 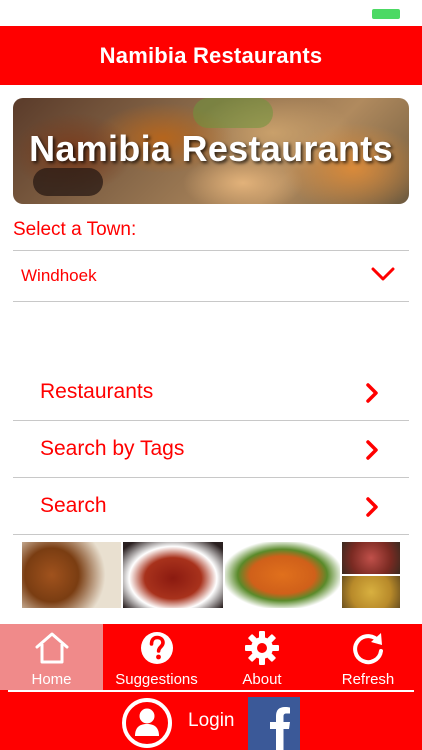 I want to click on chevron-down-icon, so click(x=383, y=274).